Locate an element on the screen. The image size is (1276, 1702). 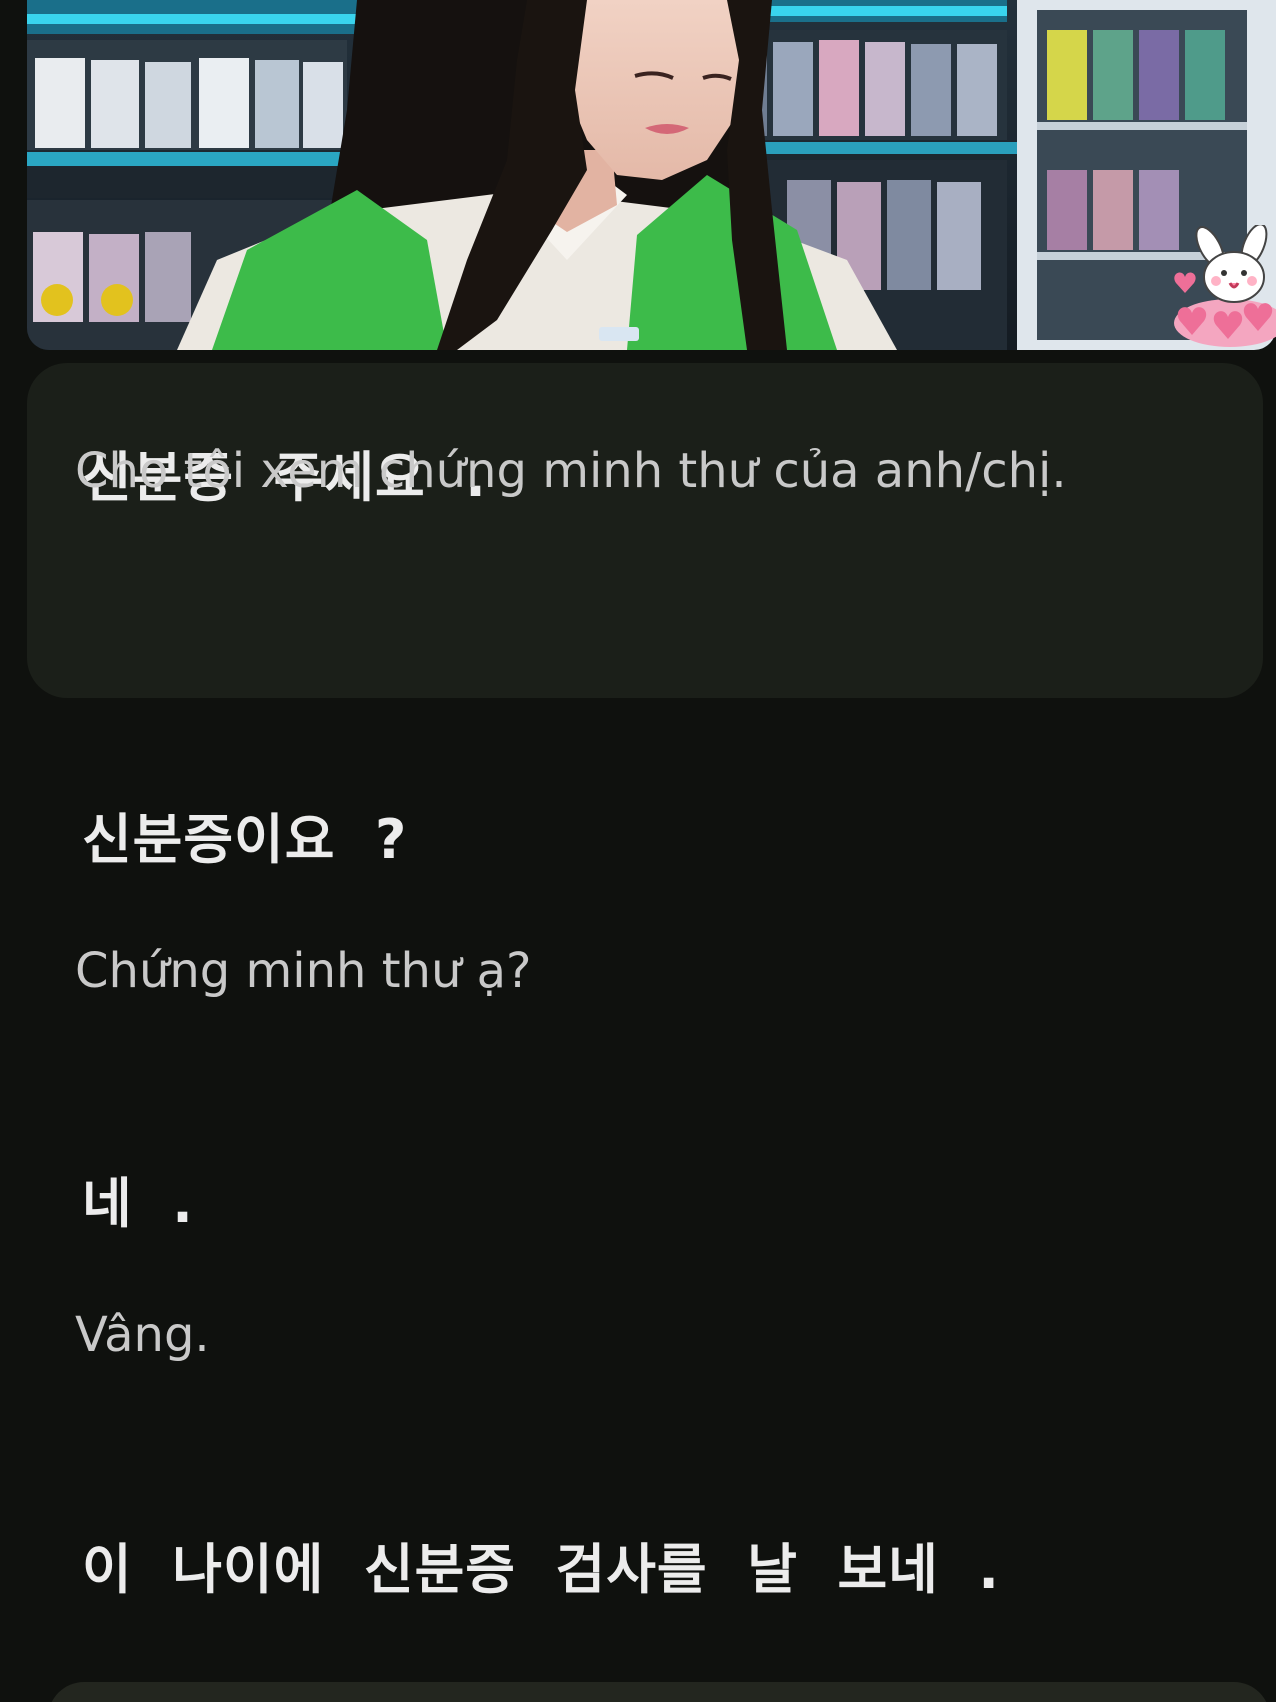
vietnamese-translation-text: Cho tôi xem chứng minh thư của anh/chị. is located at coordinates (571, 471).